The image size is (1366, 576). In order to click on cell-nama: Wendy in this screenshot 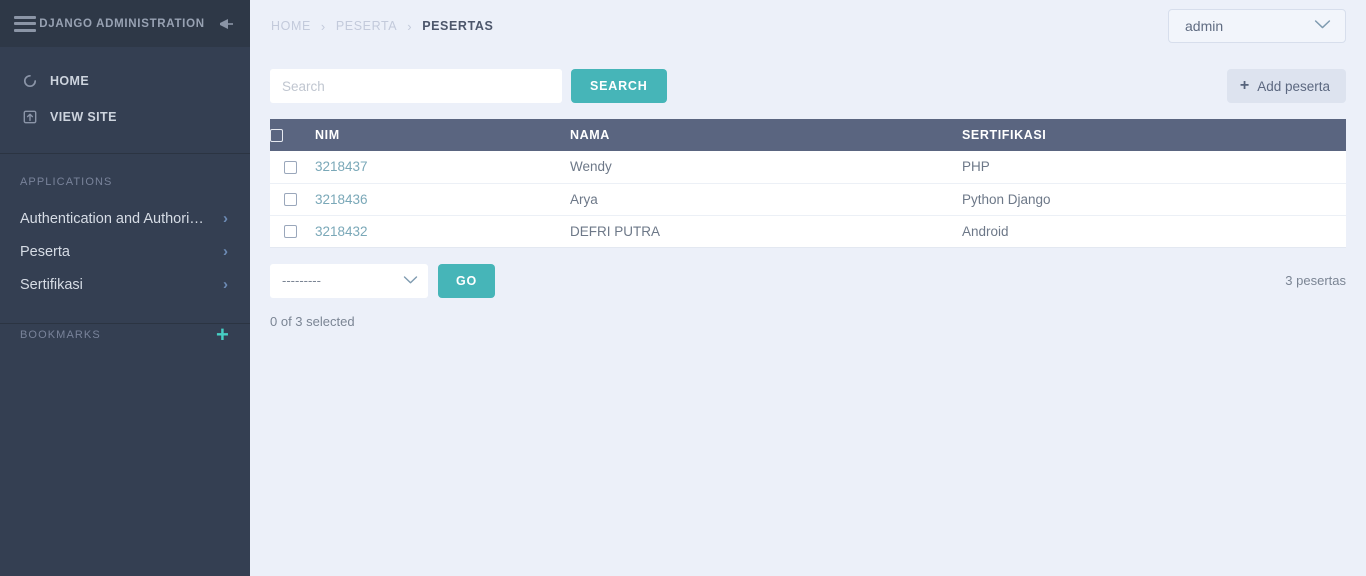, I will do `click(766, 167)`.